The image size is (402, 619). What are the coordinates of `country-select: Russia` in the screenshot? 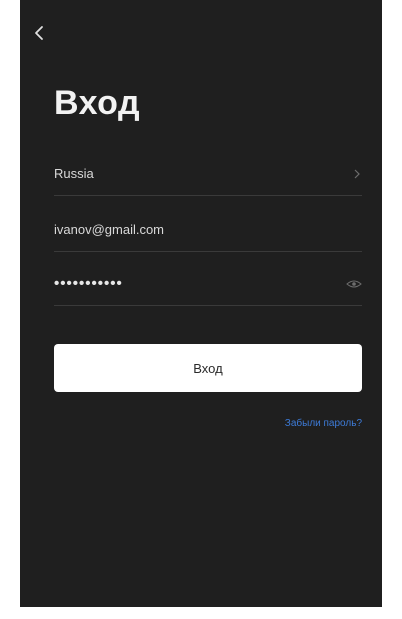 It's located at (208, 174).